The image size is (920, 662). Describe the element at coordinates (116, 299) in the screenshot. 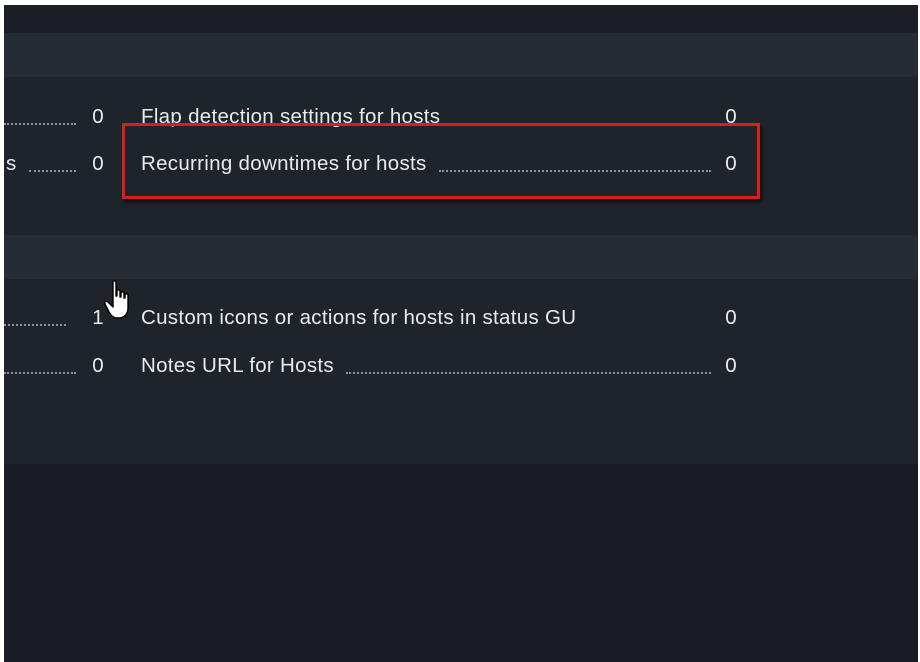

I see `hand-pointer-icon` at that location.